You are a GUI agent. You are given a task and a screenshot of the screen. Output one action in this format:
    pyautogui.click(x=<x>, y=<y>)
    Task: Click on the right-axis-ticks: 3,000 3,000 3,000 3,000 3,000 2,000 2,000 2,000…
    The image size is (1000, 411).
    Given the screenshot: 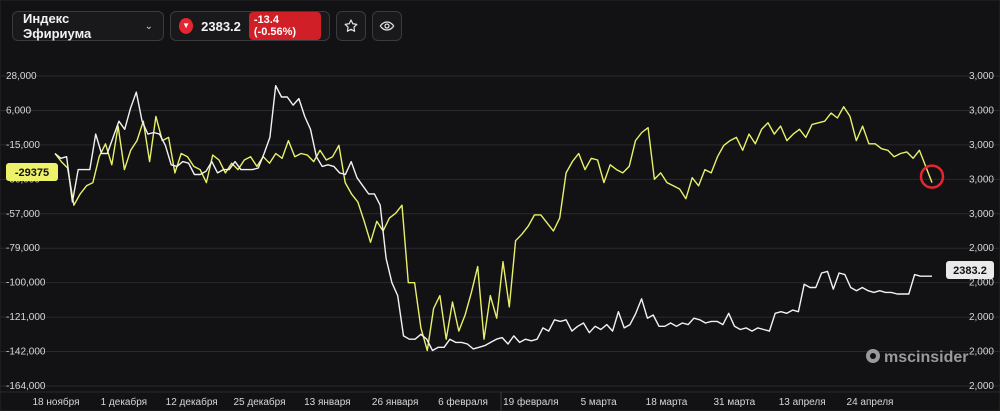 What is the action you would take?
    pyautogui.click(x=981, y=231)
    